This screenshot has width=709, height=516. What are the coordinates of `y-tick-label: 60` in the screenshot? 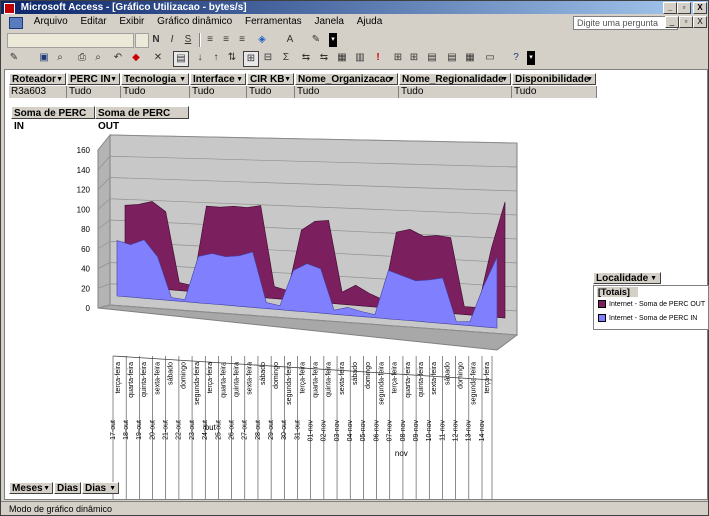 It's located at (85, 249).